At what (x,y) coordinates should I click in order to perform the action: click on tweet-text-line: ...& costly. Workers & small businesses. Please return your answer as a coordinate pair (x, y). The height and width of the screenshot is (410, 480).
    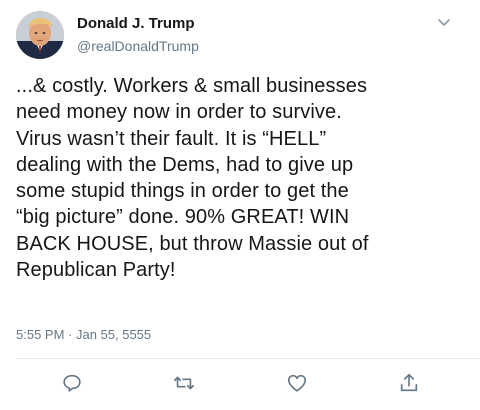
    Looking at the image, I should click on (192, 86).